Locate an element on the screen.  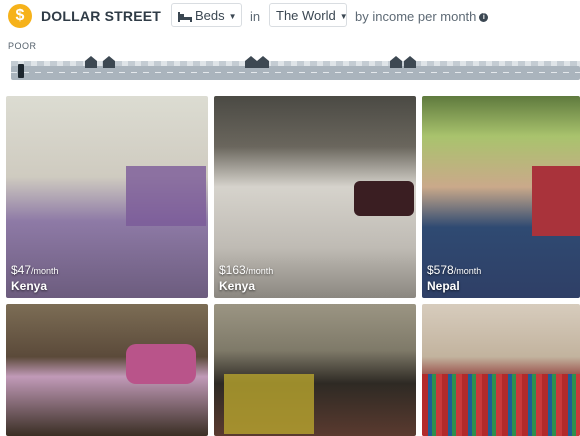
region-dropdown: The World ▼ is located at coordinates (308, 15).